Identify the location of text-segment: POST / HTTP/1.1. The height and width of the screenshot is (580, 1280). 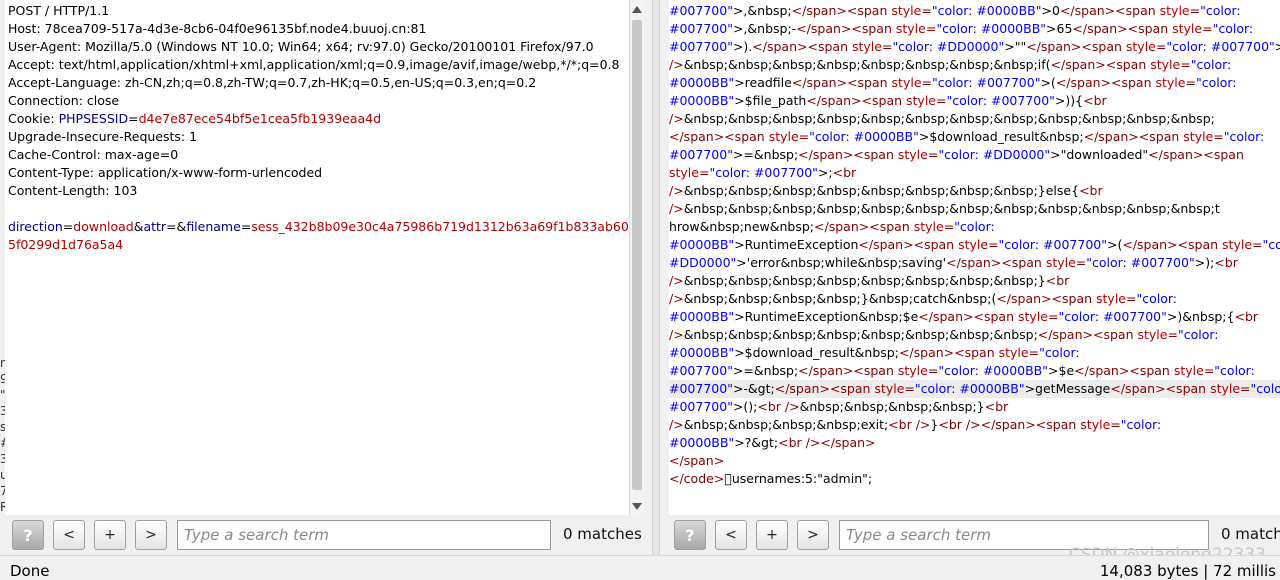
(58, 10).